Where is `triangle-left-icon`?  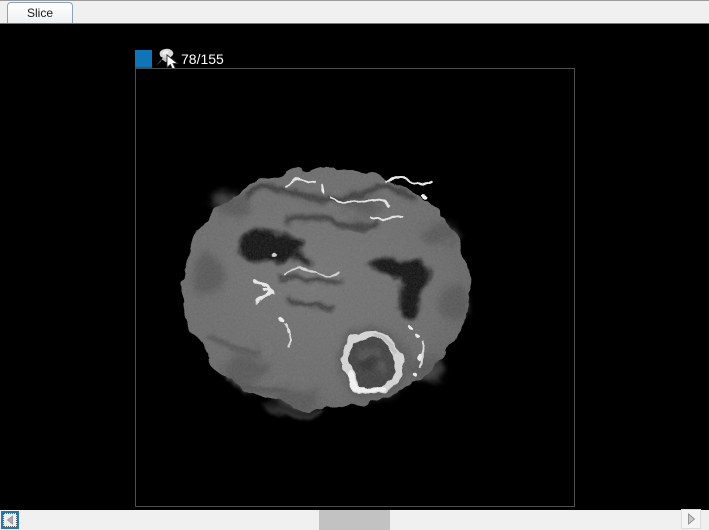 triangle-left-icon is located at coordinates (9, 520).